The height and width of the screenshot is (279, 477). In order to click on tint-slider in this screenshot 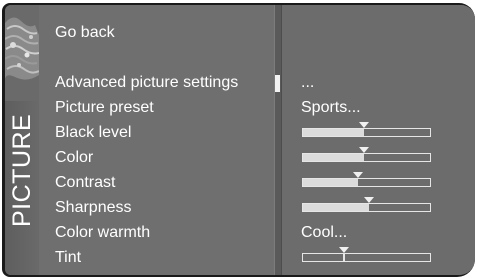, I will do `click(366, 254)`.